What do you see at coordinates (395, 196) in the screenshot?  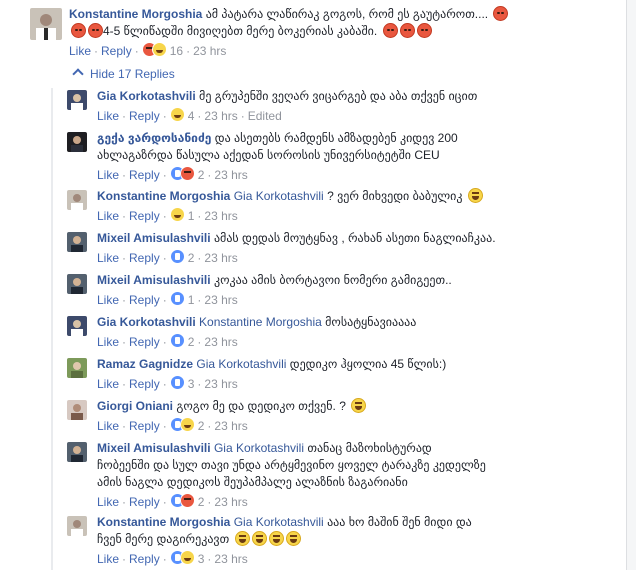 I see `reply-text: ? ვერ მიხვედი ბაბულიკ` at bounding box center [395, 196].